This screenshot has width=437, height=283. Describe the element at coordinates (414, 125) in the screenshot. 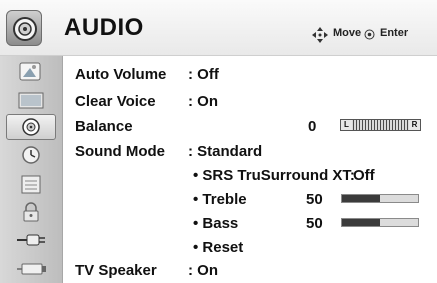

I see `balance-right-mark: R` at that location.